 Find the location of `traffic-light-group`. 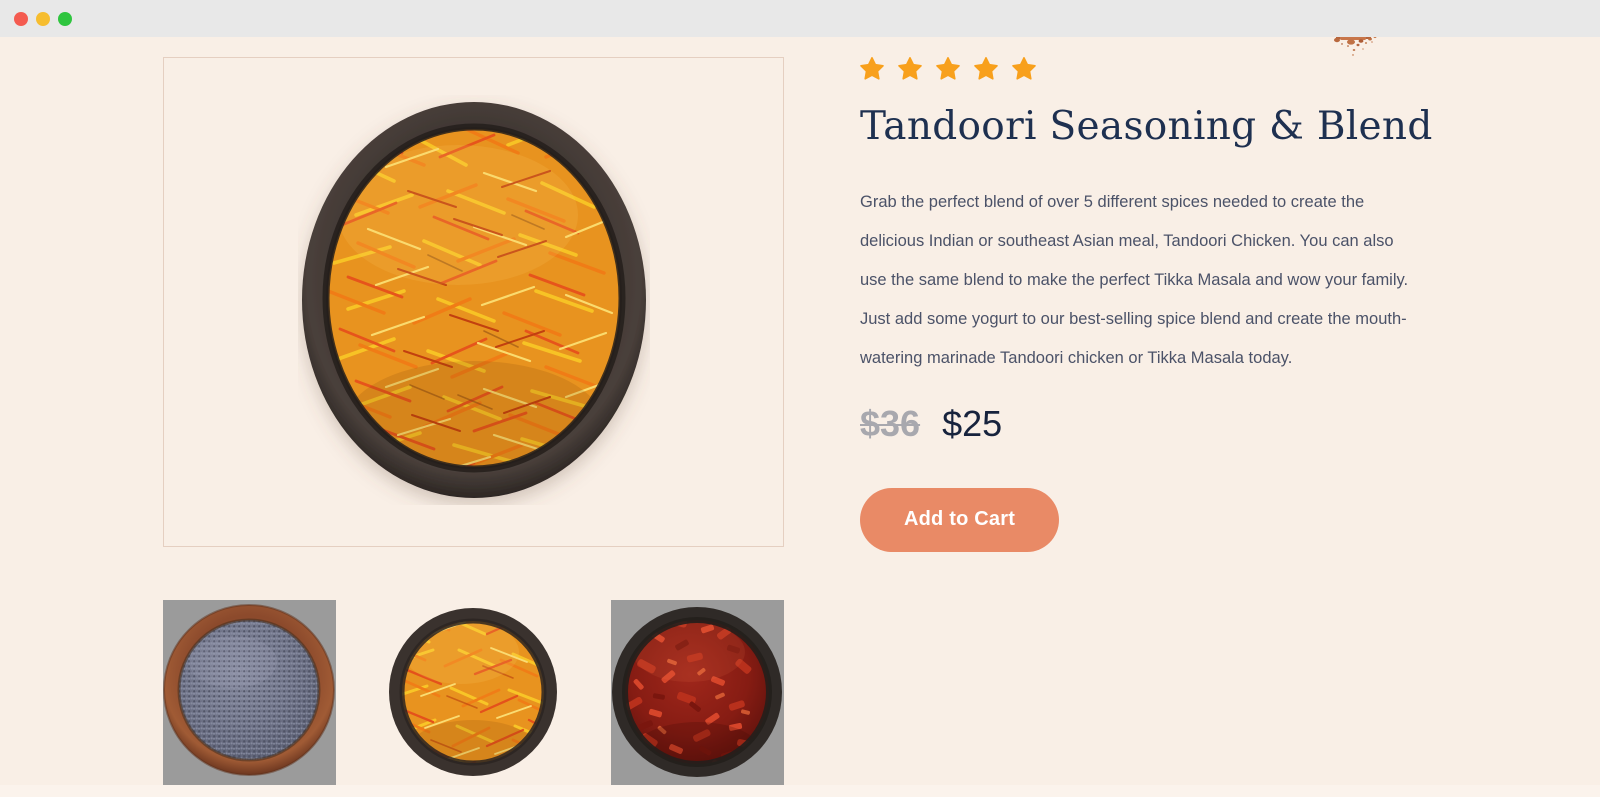

traffic-light-group is located at coordinates (43, 18).